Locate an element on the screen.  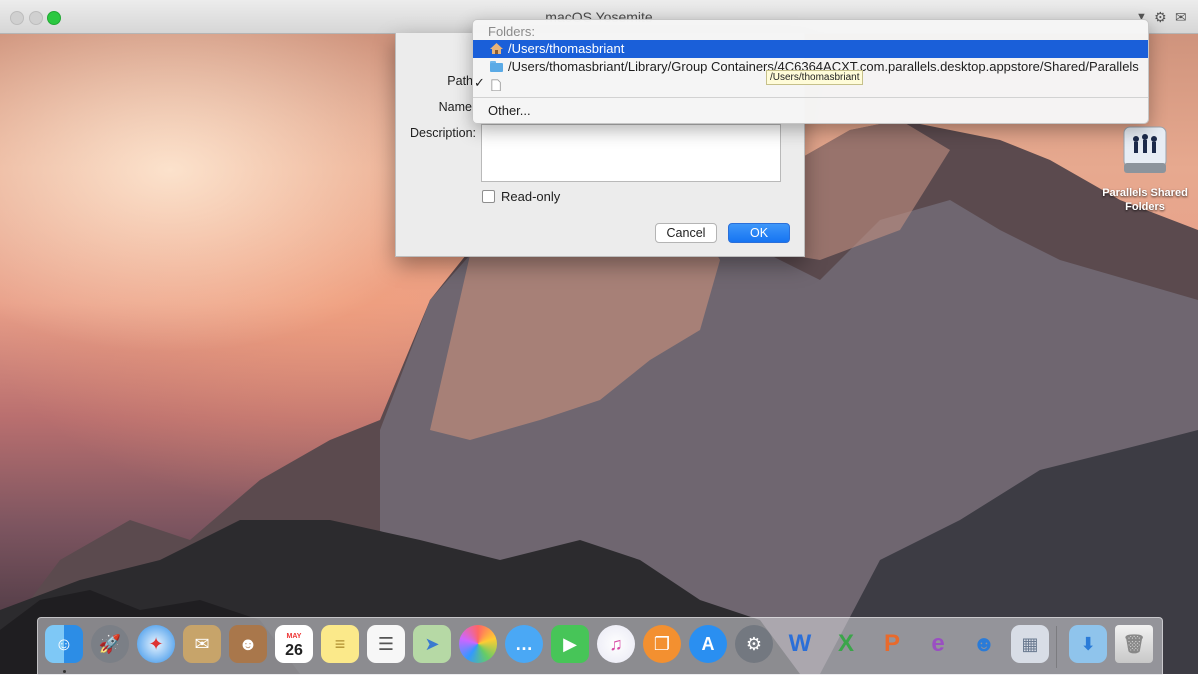
running-indicator is located at coordinates (64, 671).